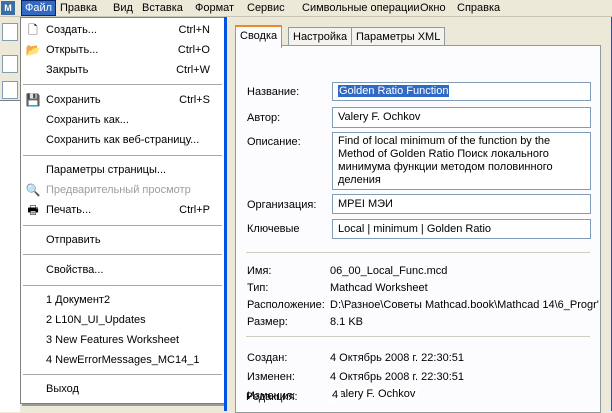 The height and width of the screenshot is (413, 612). Describe the element at coordinates (397, 358) in the screenshot. I see `created-value: 4 Октябрь 2008 г. 22:30:51` at that location.